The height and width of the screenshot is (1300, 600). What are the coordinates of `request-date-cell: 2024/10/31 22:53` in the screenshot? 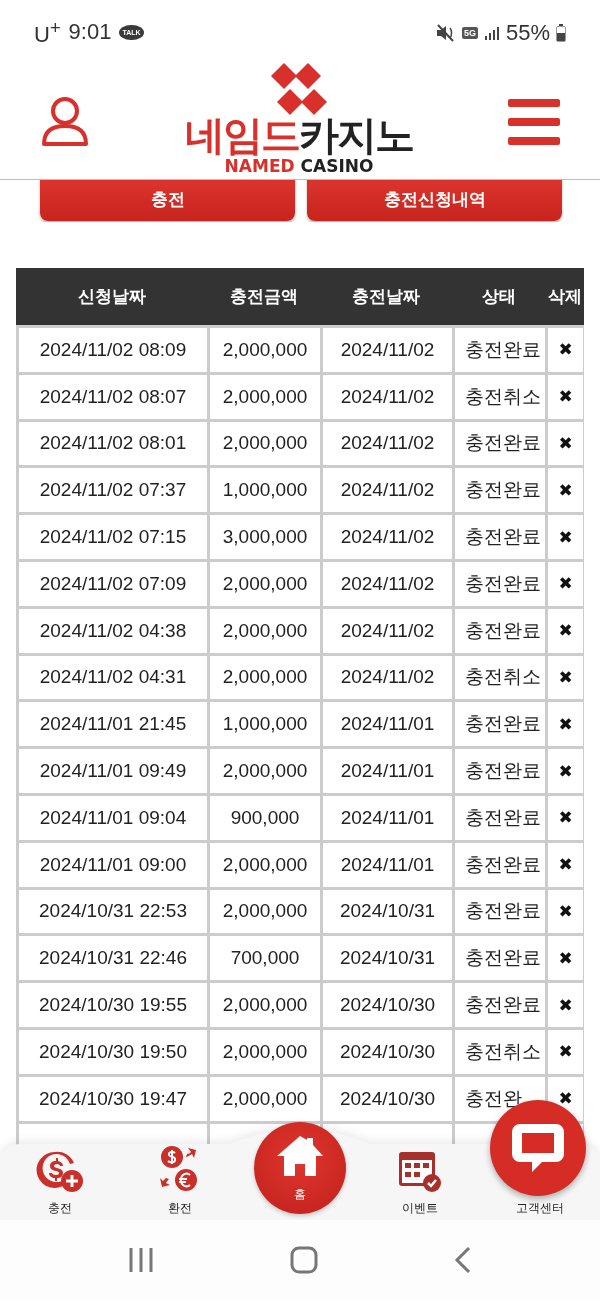 It's located at (113, 911).